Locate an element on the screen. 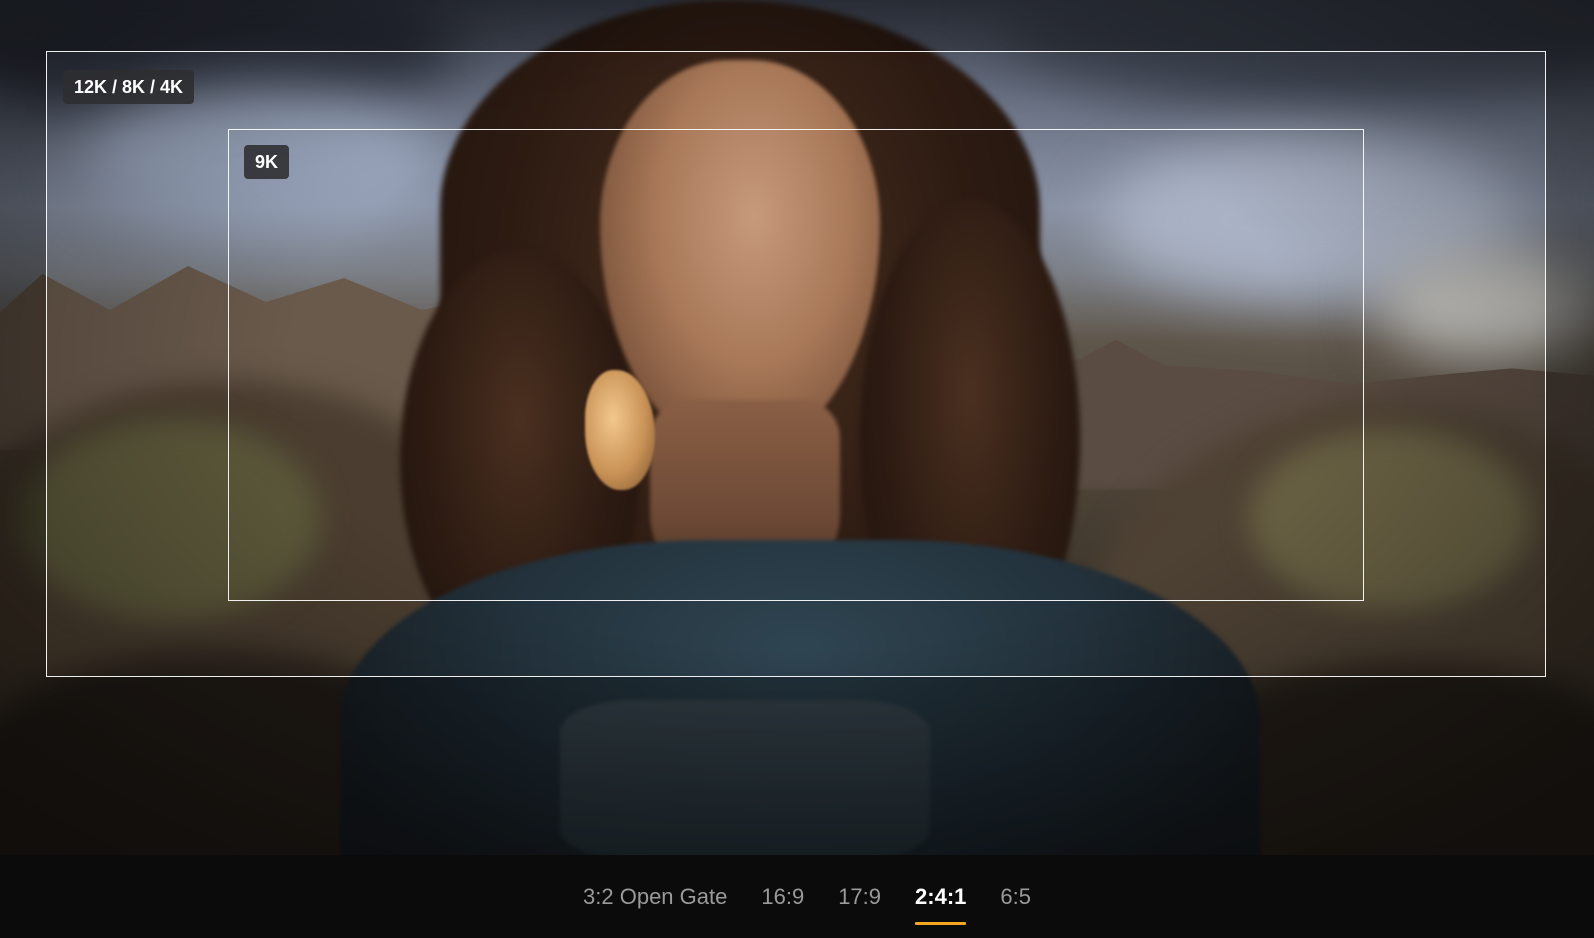 This screenshot has width=1594, height=938. tab-17-9: 17:9 is located at coordinates (859, 897).